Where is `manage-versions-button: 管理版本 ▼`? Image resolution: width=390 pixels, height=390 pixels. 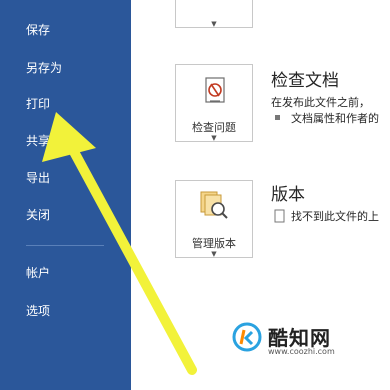 manage-versions-button: 管理版本 ▼ is located at coordinates (214, 219).